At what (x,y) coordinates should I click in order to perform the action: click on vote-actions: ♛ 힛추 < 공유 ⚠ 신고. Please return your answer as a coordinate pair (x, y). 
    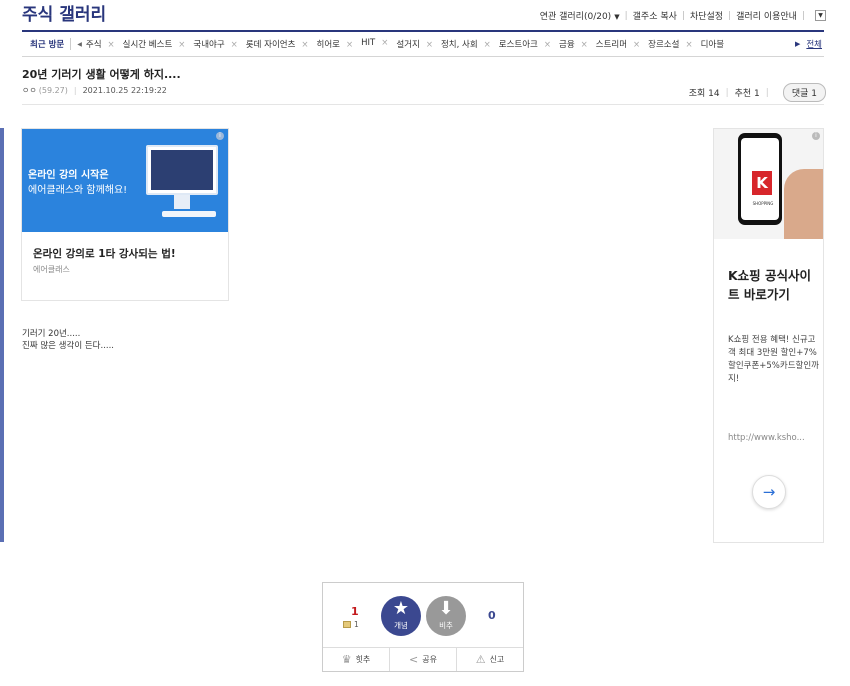
    Looking at the image, I should click on (423, 659).